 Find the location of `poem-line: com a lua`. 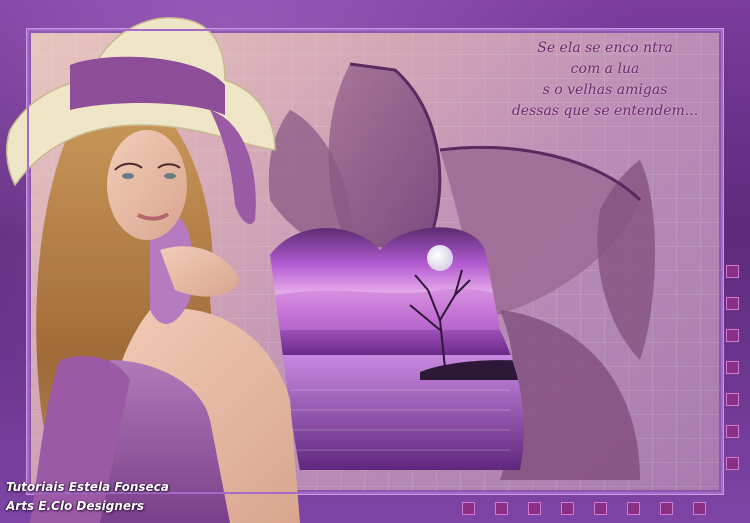

poem-line: com a lua is located at coordinates (605, 69).